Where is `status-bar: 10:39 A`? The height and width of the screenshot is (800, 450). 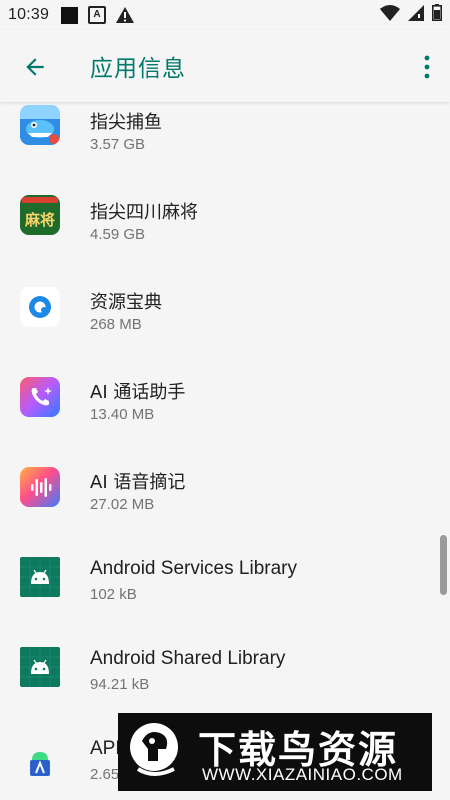
status-bar: 10:39 A is located at coordinates (225, 15).